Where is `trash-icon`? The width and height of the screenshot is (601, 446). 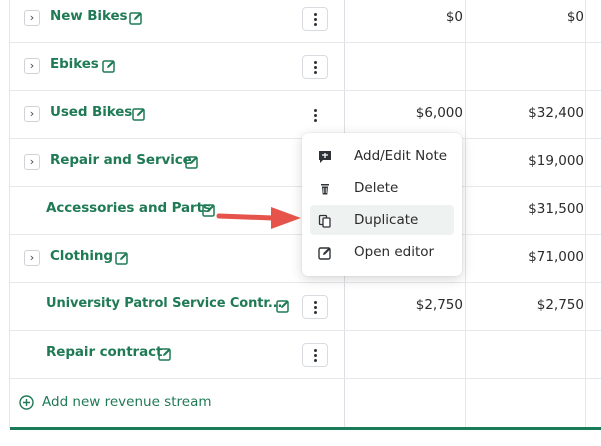
trash-icon is located at coordinates (325, 188).